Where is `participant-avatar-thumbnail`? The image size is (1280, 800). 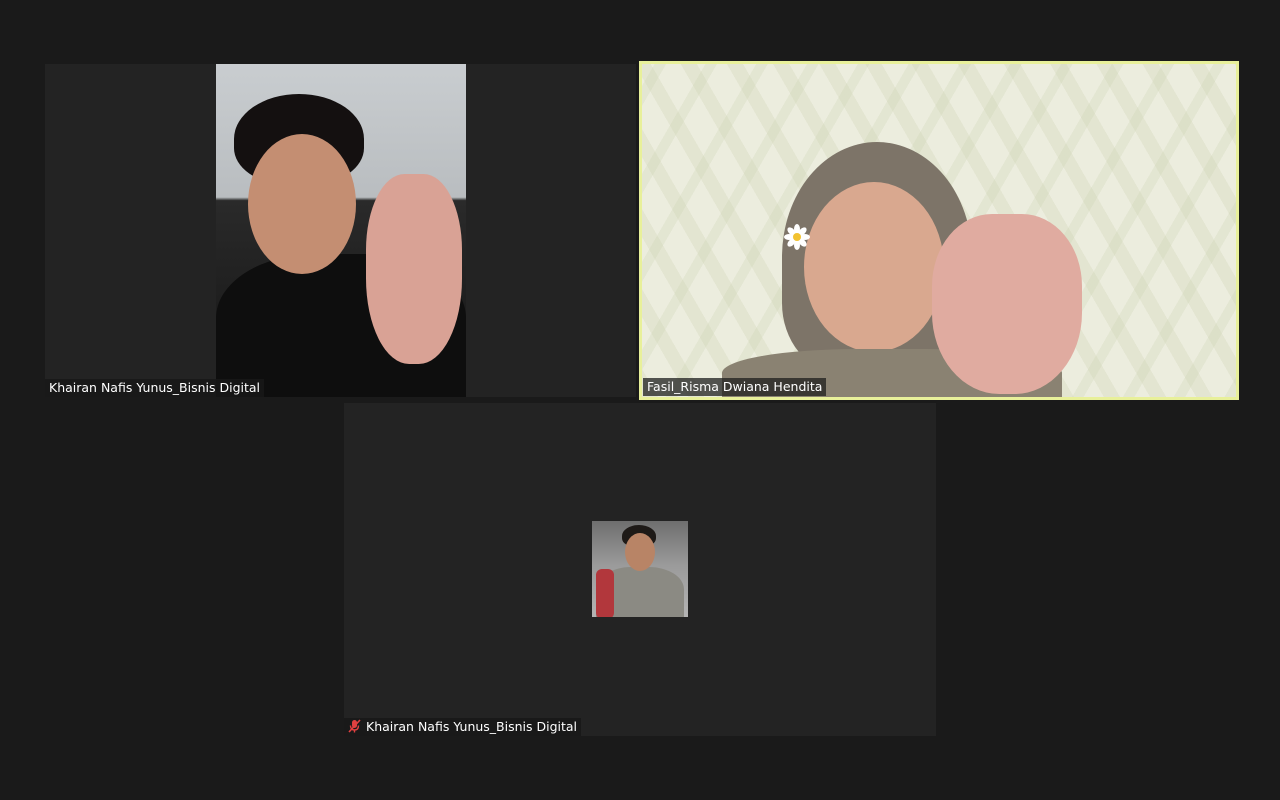 participant-avatar-thumbnail is located at coordinates (640, 569).